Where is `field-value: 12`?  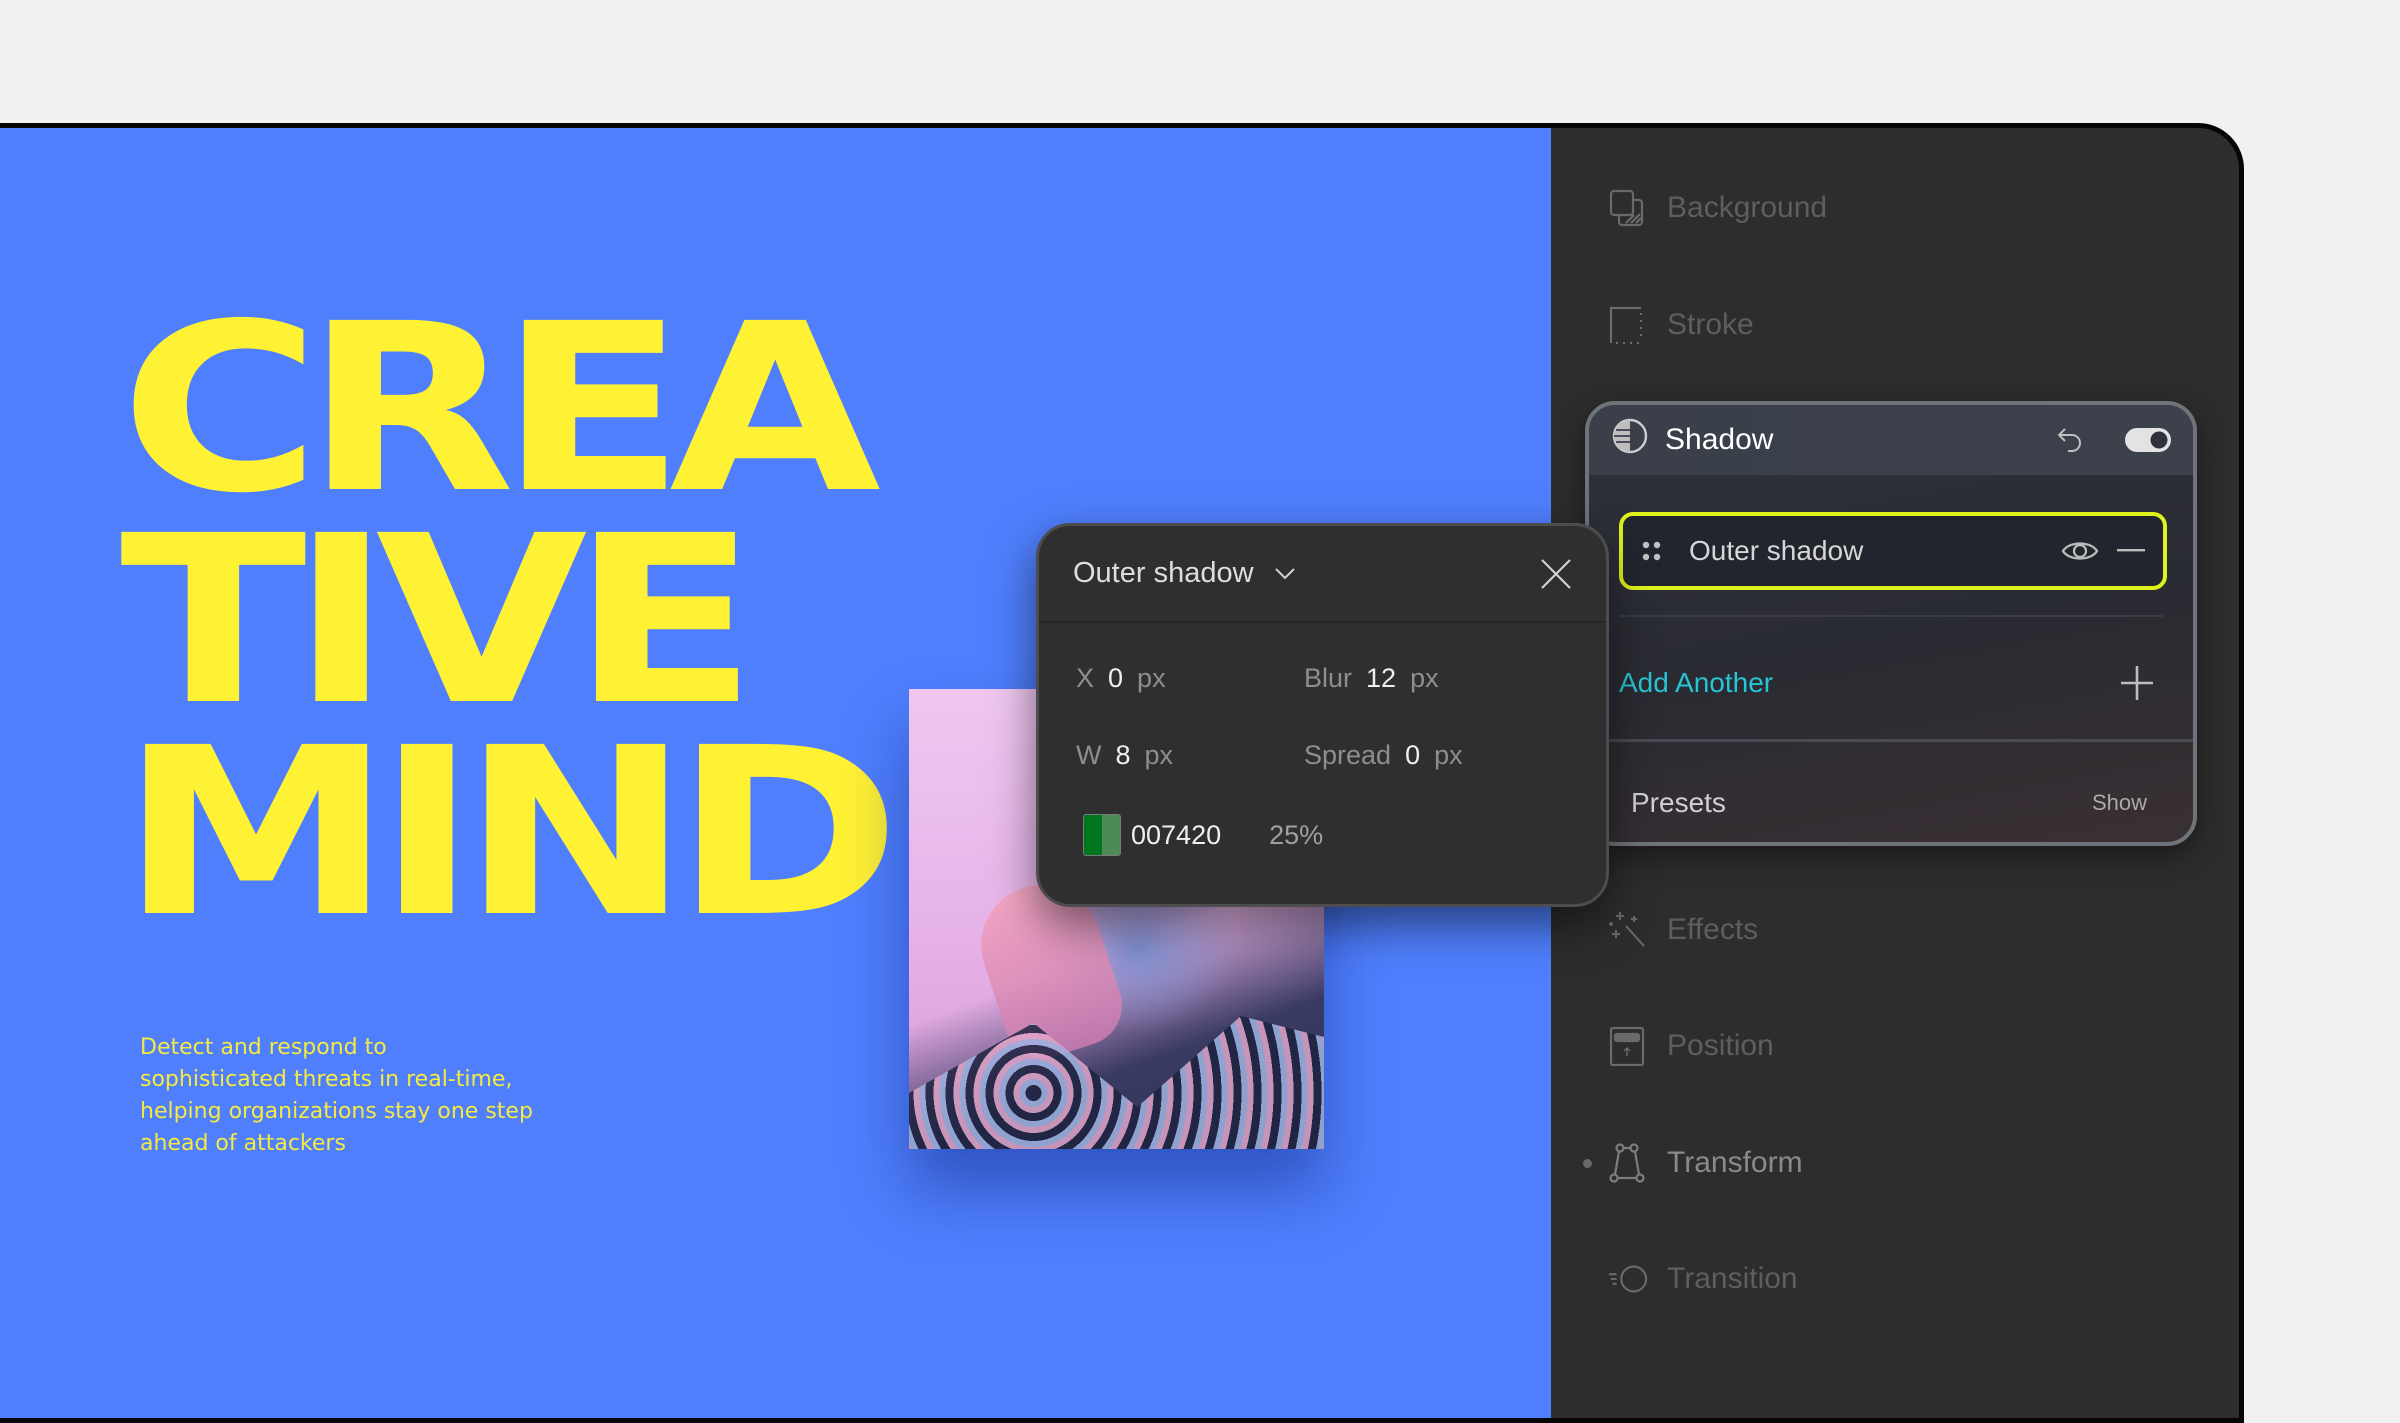
field-value: 12 is located at coordinates (1381, 678).